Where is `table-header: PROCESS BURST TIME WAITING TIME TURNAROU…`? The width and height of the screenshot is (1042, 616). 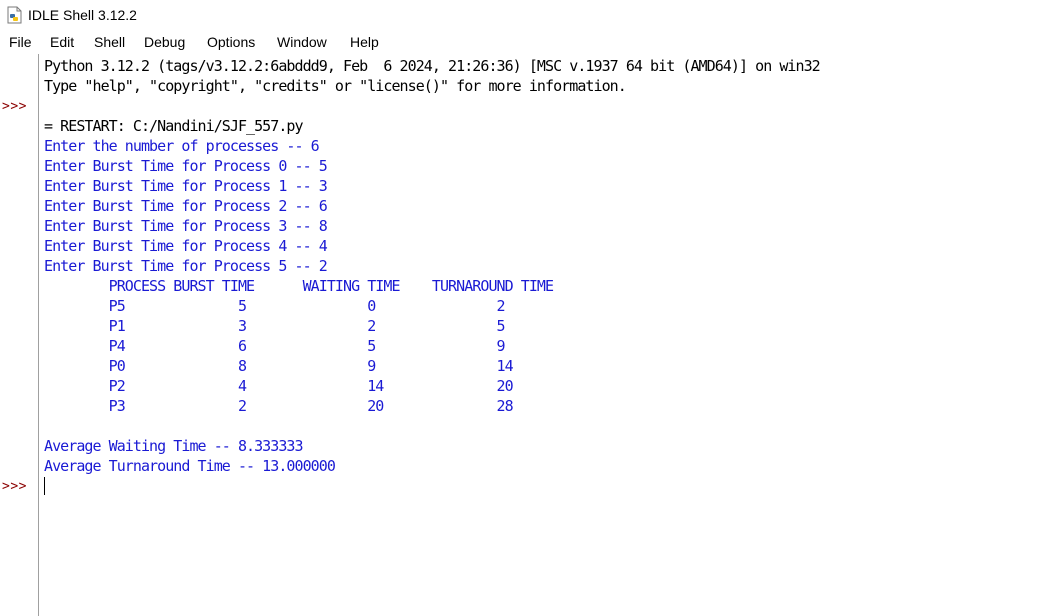
table-header: PROCESS BURST TIME WAITING TIME TURNAROU… is located at coordinates (299, 286).